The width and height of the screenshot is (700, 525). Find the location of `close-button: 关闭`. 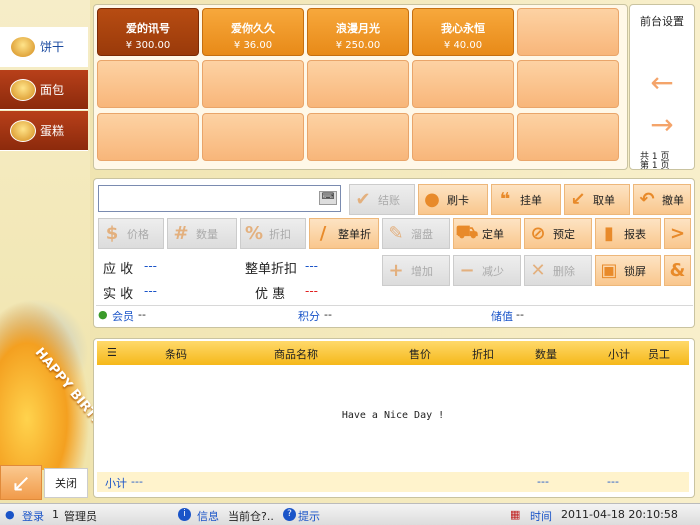

close-button: 关闭 is located at coordinates (66, 483).